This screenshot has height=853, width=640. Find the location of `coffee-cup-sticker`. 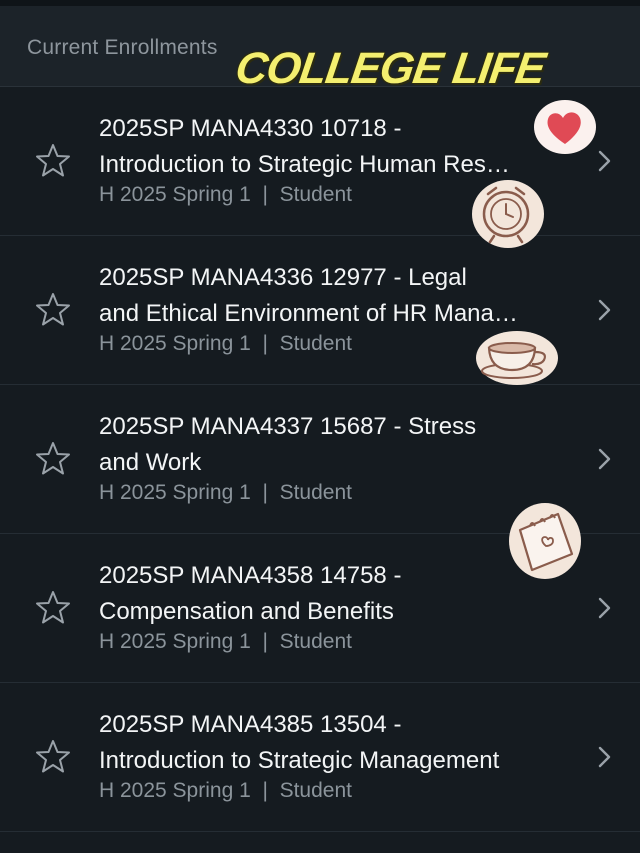

coffee-cup-sticker is located at coordinates (517, 358).